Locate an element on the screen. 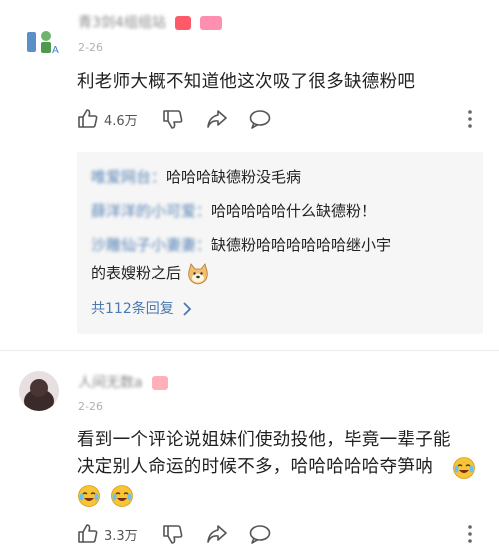 This screenshot has width=499, height=550. more-replies-label: 共112条回复 is located at coordinates (132, 309).